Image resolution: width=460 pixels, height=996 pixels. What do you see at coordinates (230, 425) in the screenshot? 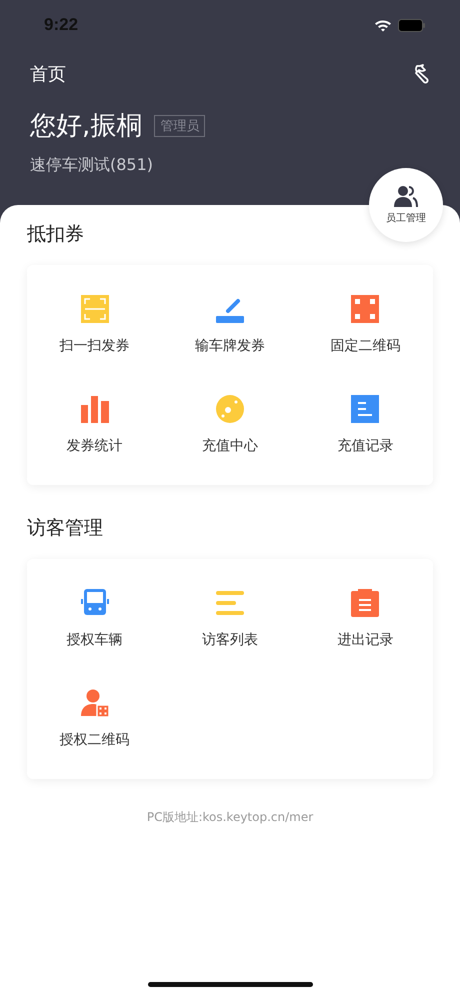
I see `menu-item: 充值中心` at bounding box center [230, 425].